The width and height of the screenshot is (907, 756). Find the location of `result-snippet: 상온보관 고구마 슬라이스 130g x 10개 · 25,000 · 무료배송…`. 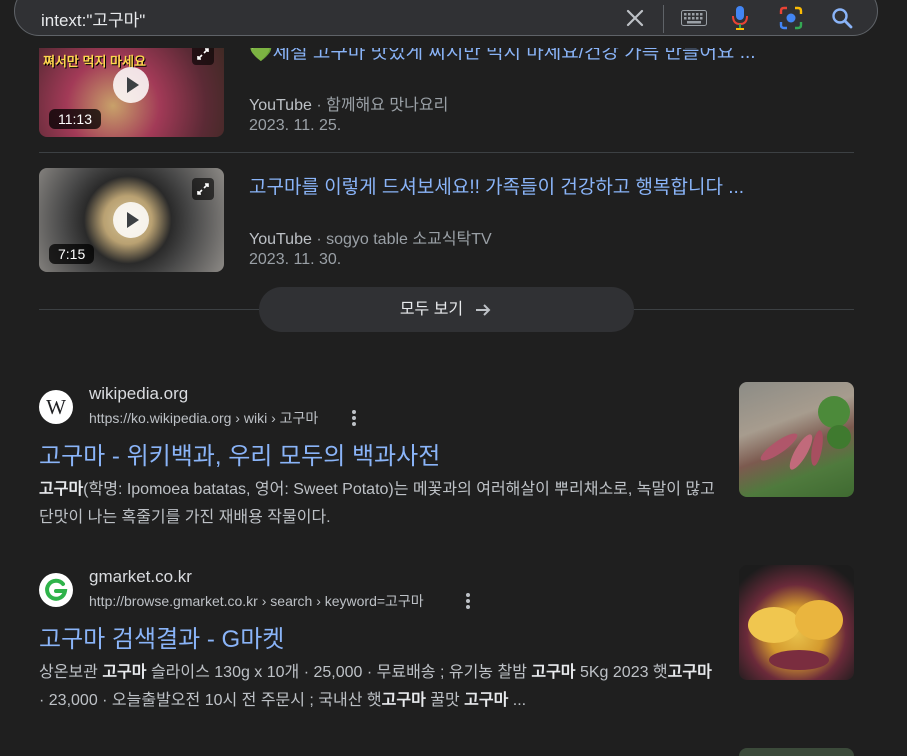

result-snippet: 상온보관 고구마 슬라이스 130g x 10개 · 25,000 · 무료배송… is located at coordinates (375, 686).